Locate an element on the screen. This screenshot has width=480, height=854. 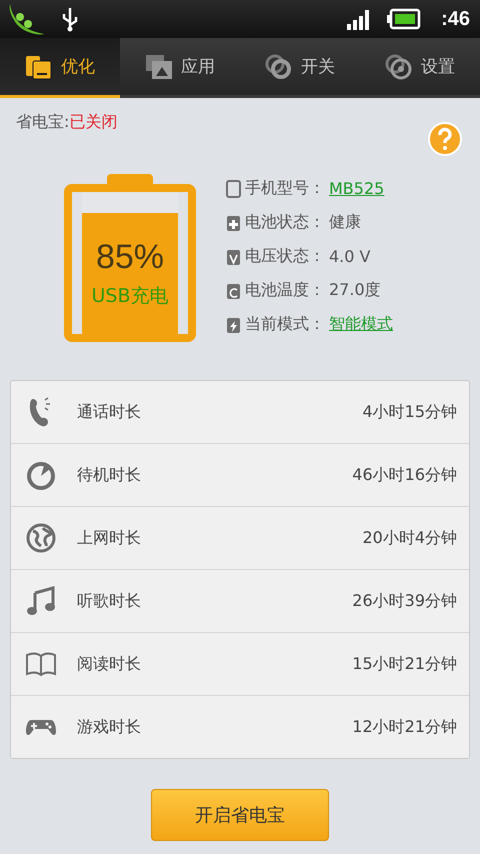
usage-duration: 20小时4分钟 is located at coordinates (409, 538).